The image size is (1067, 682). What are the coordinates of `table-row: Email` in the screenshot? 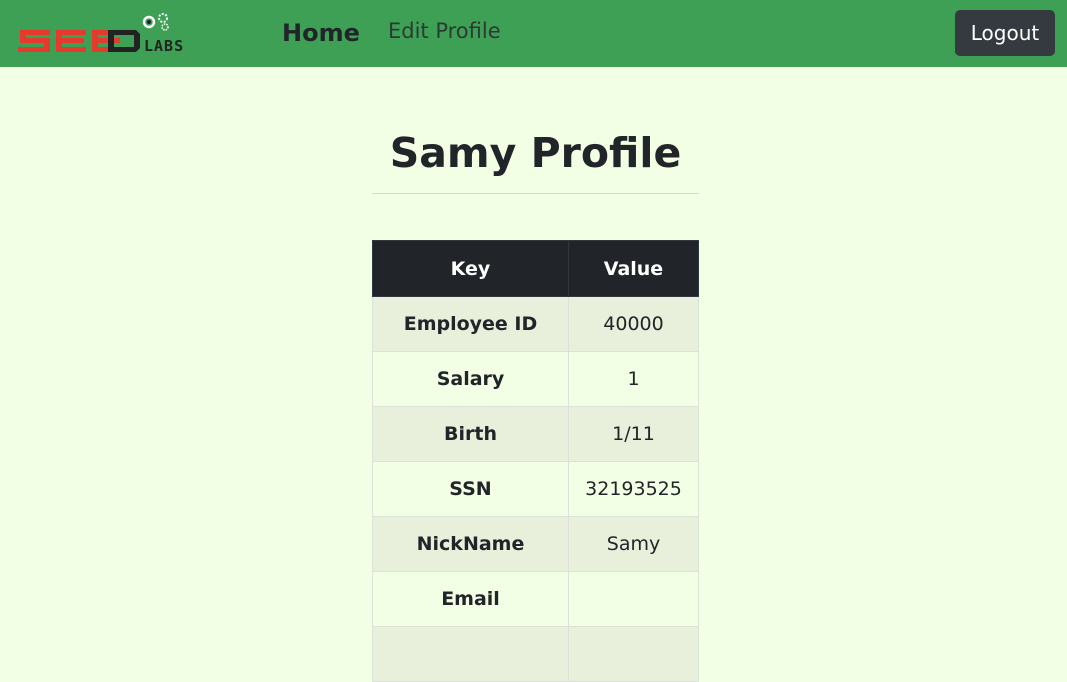 It's located at (535, 599).